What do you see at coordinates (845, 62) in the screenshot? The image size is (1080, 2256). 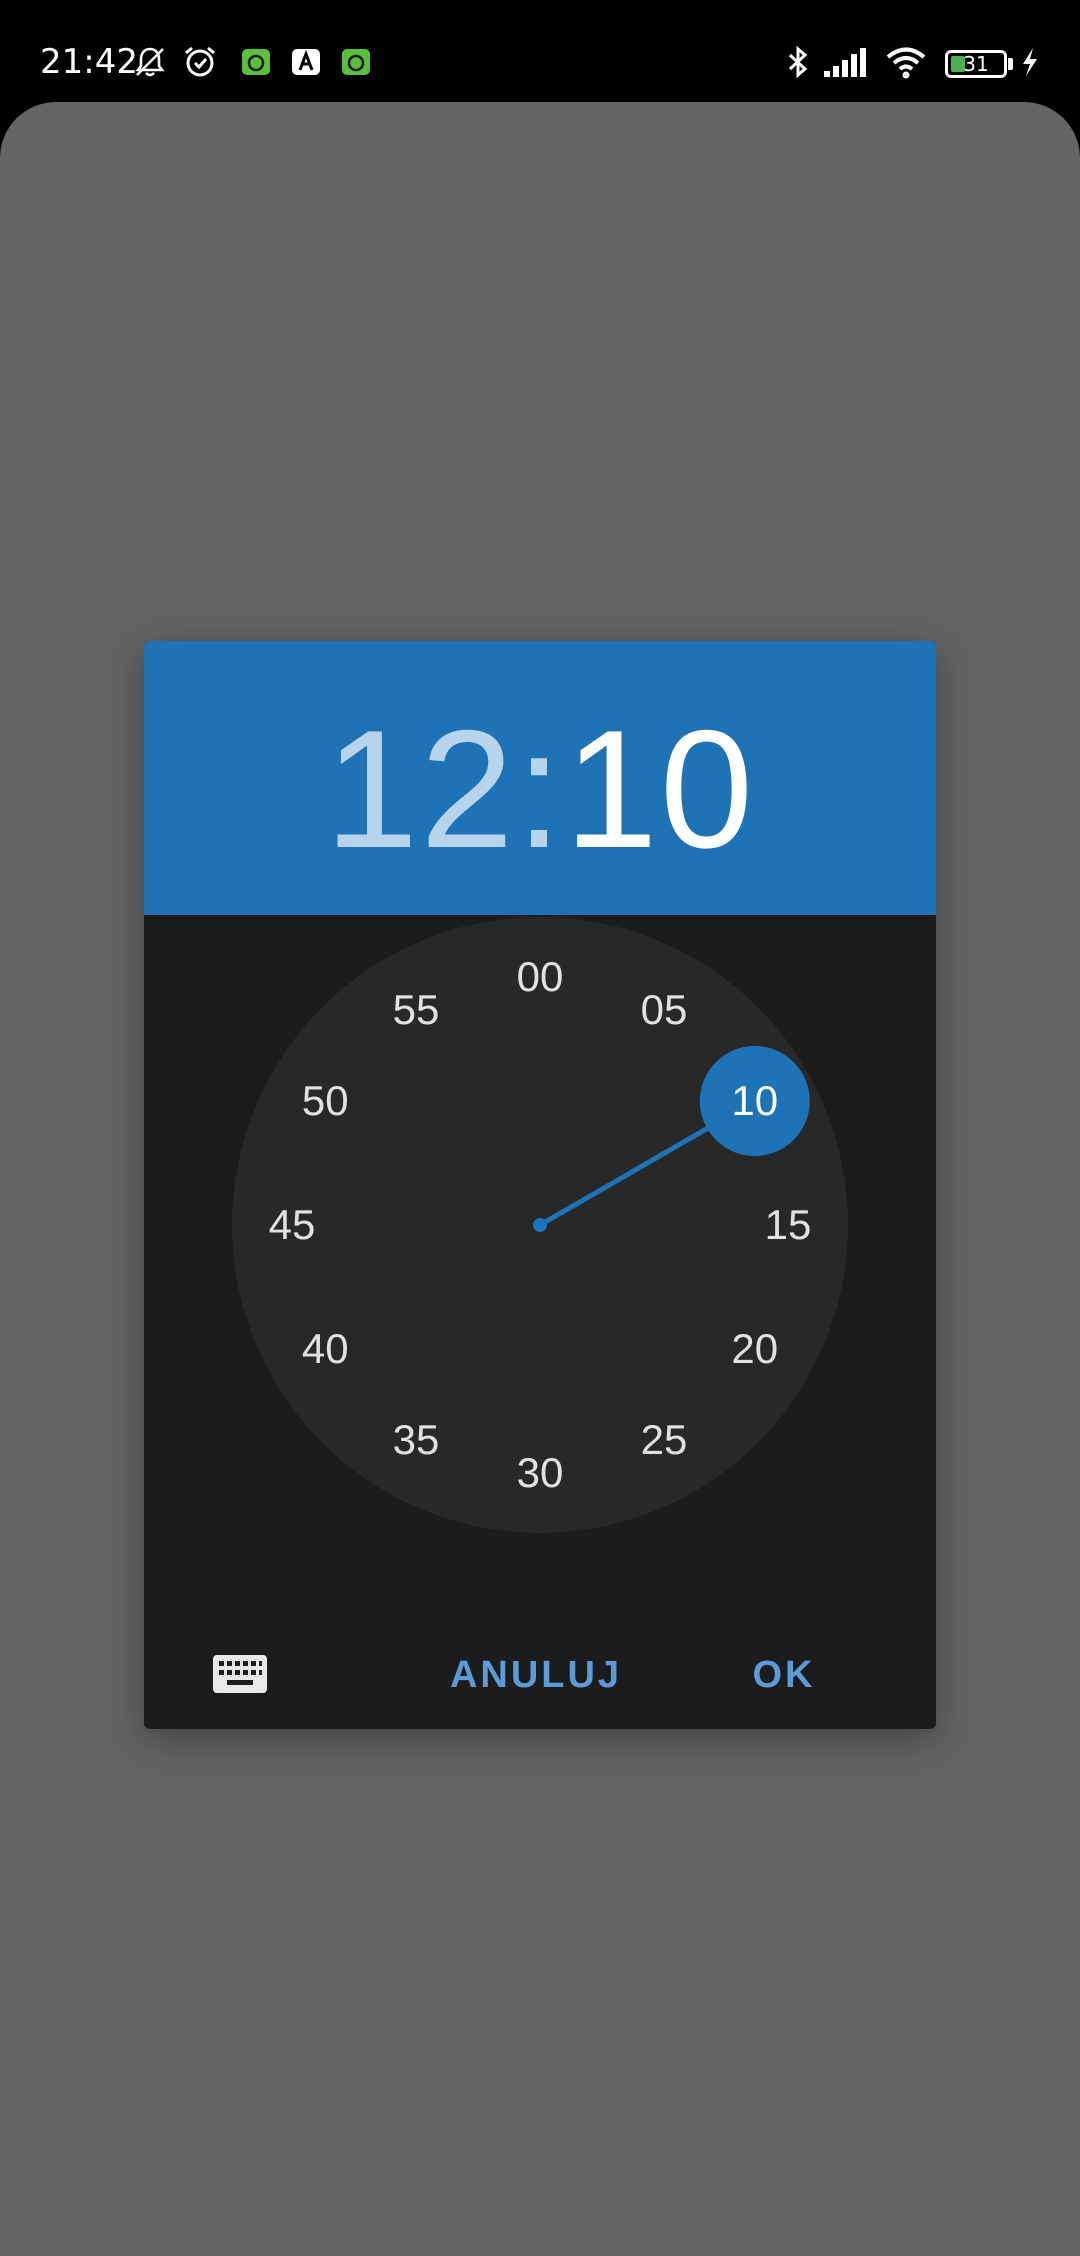 I see `signal-icon` at bounding box center [845, 62].